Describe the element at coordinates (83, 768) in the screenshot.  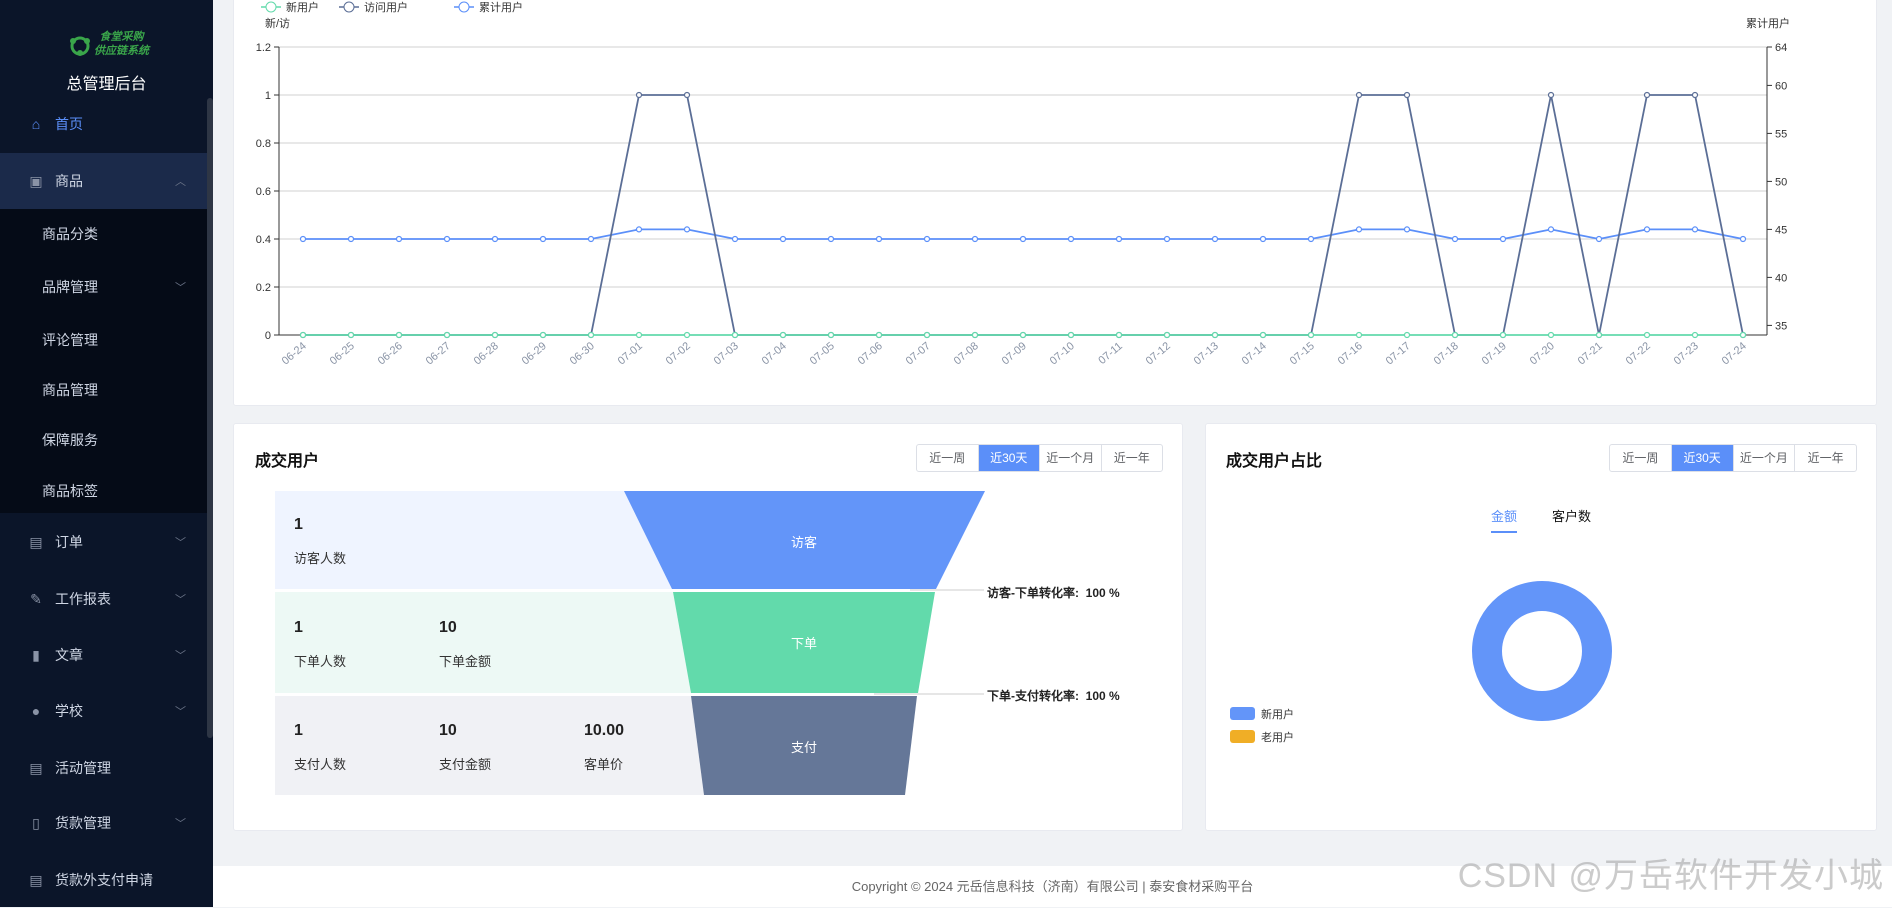
I see `sidebar-item-label: 活动管理` at that location.